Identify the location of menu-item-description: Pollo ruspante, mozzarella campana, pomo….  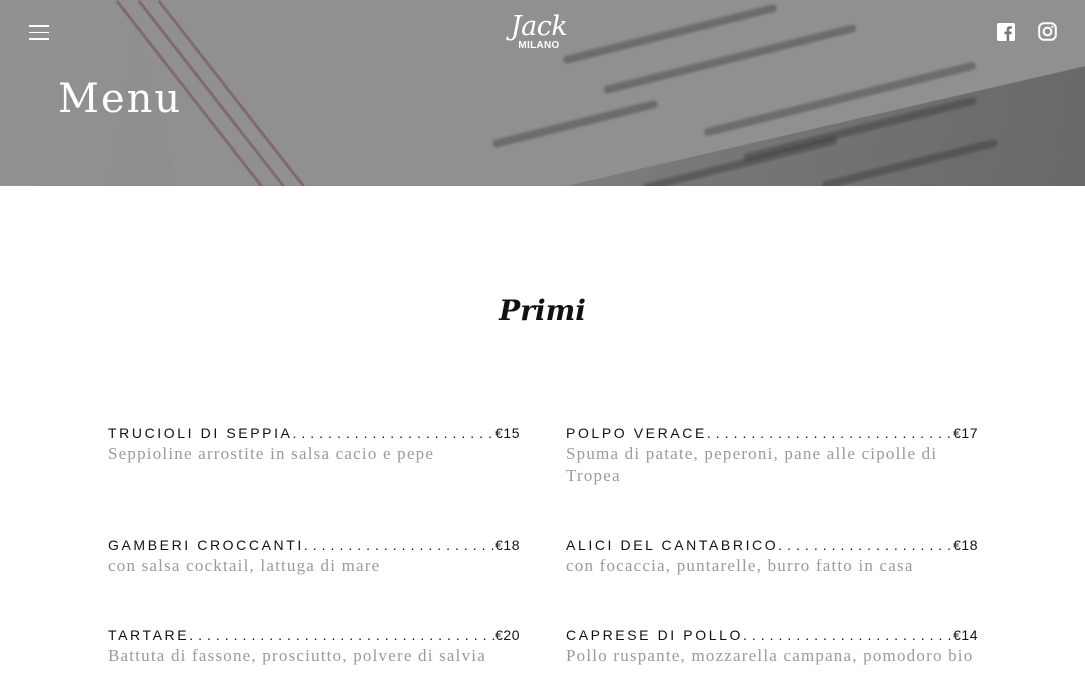
(770, 655).